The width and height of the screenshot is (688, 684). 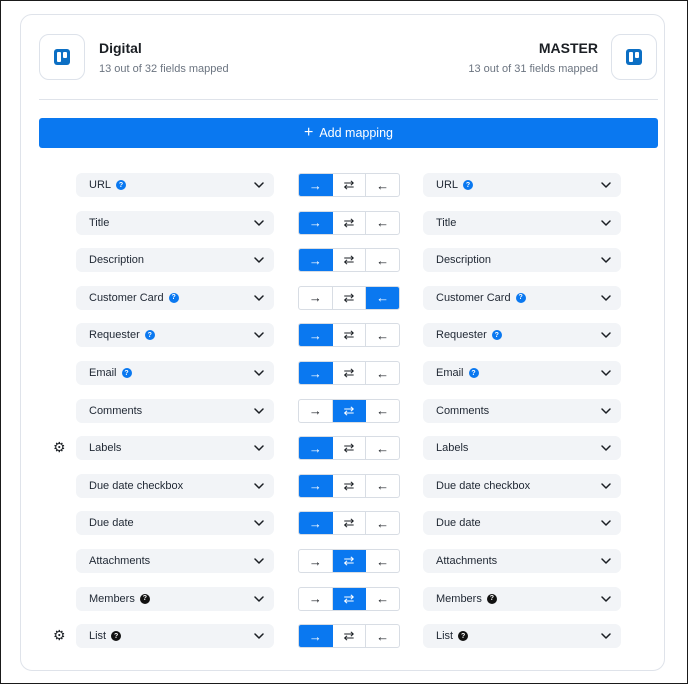 What do you see at coordinates (105, 448) in the screenshot?
I see `left-field-label: Labels` at bounding box center [105, 448].